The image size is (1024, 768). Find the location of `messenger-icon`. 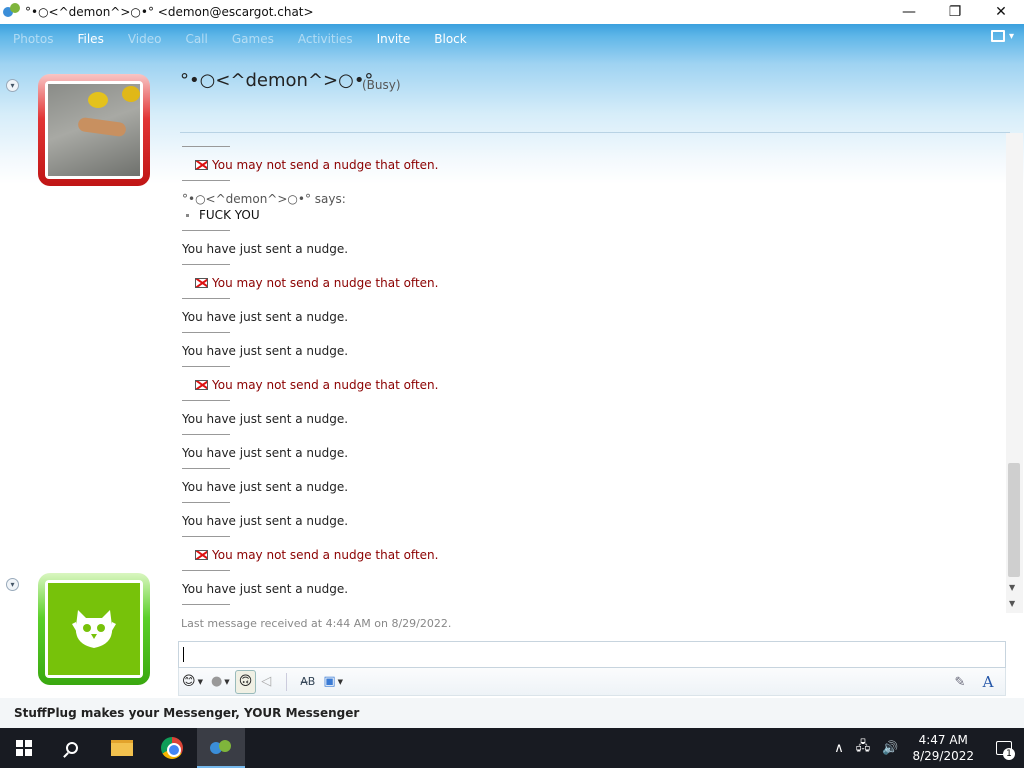

messenger-icon is located at coordinates (221, 748).